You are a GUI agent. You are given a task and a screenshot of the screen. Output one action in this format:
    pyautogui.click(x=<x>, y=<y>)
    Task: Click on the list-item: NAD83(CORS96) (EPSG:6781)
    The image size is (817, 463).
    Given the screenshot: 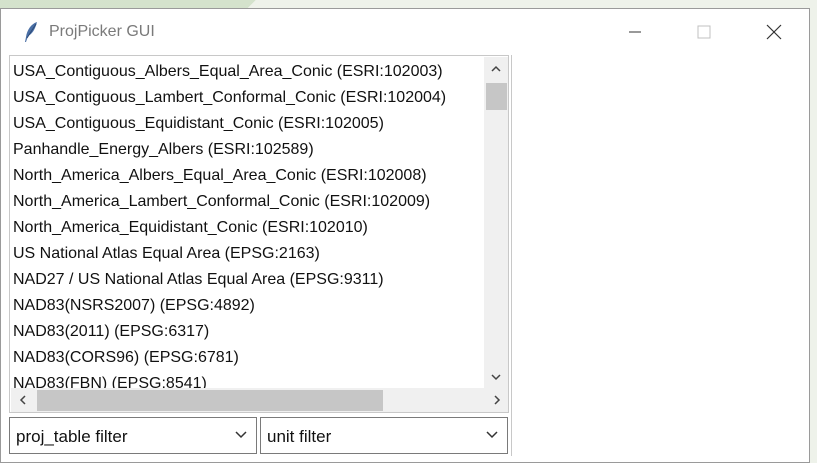 What is the action you would take?
    pyautogui.click(x=248, y=358)
    